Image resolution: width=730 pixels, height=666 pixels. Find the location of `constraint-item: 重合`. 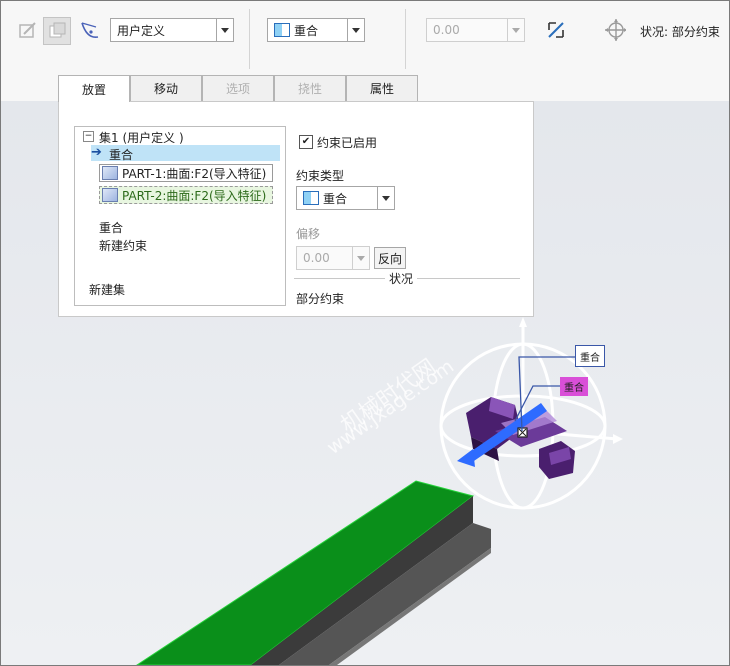

constraint-item: 重合 is located at coordinates (111, 227).